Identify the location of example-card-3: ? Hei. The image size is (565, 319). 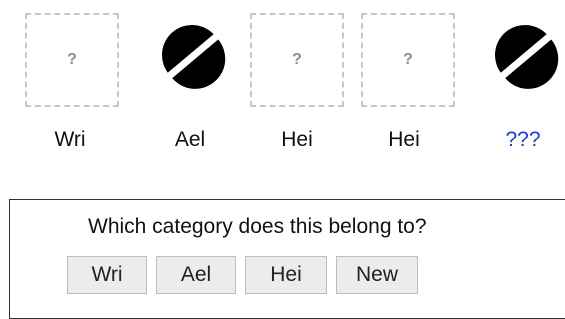
(283, 80).